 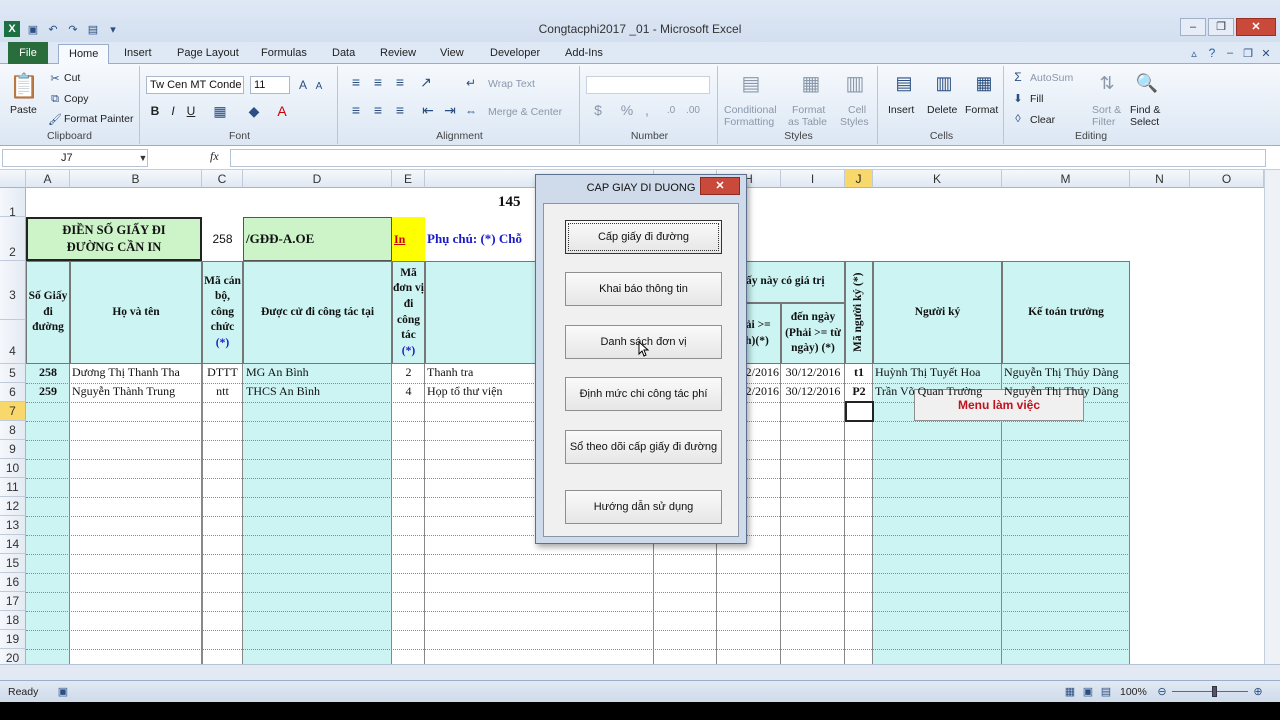 What do you see at coordinates (13, 506) in the screenshot?
I see `row-header-12: 12` at bounding box center [13, 506].